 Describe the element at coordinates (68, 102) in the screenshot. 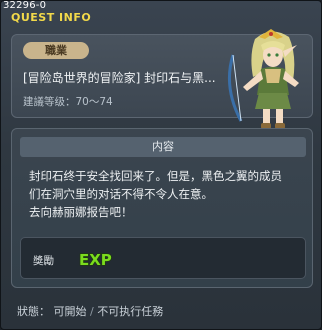

I see `recommended-level: 建議等级：70～74` at that location.